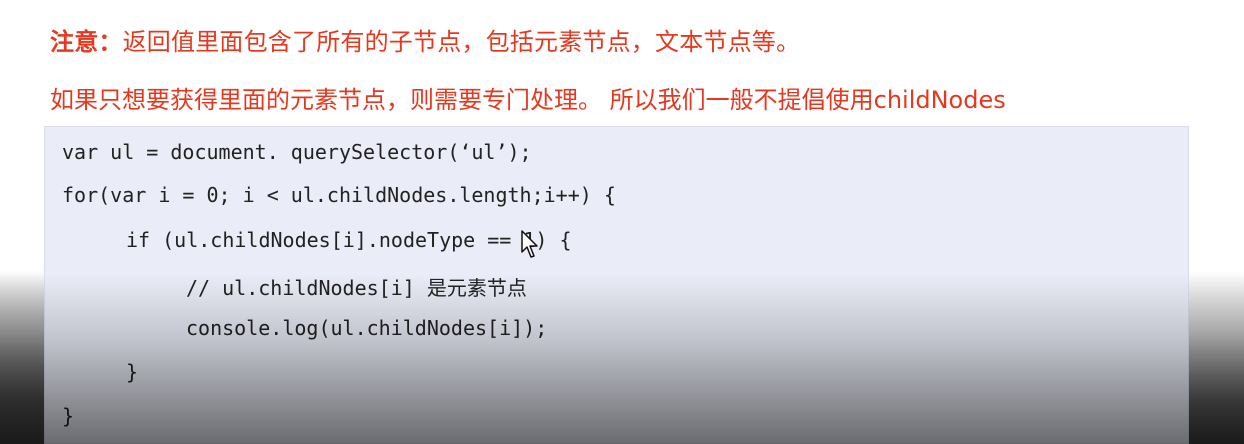 The width and height of the screenshot is (1244, 444). What do you see at coordinates (367, 328) in the screenshot?
I see `code-line-5: console.log(ul.childNodes[i]);` at bounding box center [367, 328].